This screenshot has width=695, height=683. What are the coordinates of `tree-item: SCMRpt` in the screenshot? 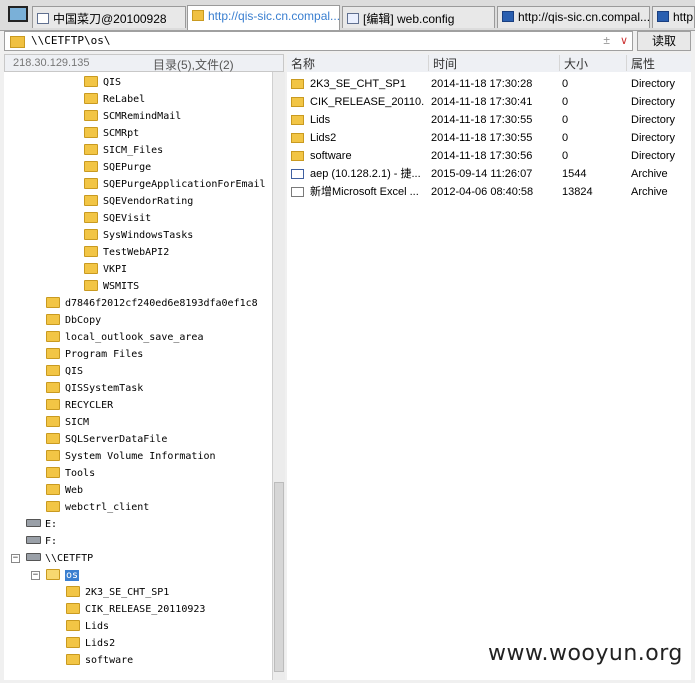 It's located at (111, 133).